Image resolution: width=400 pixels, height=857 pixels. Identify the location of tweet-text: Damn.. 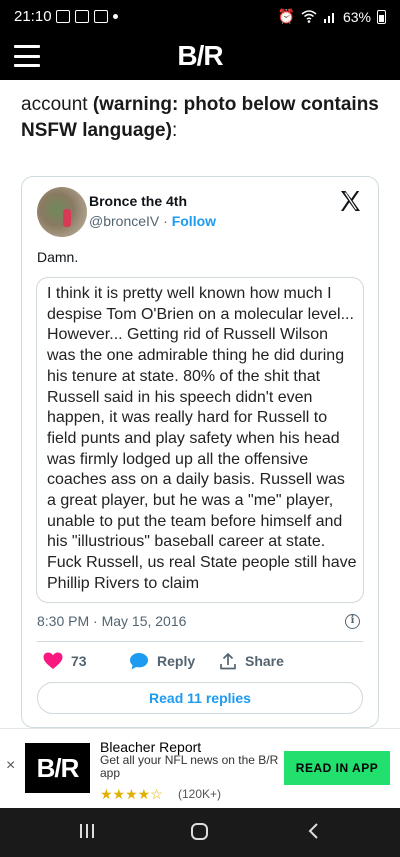
(58, 257).